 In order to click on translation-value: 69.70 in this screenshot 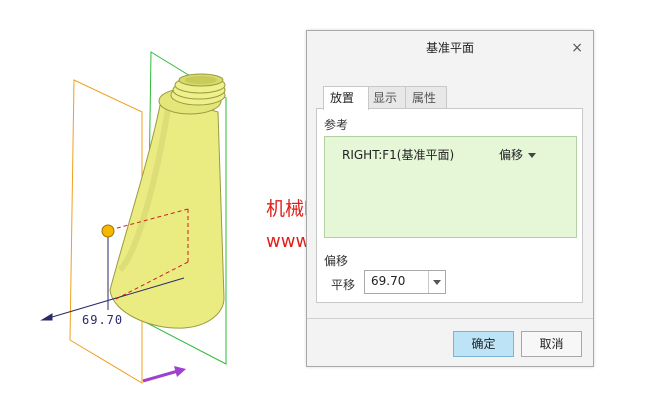, I will do `click(388, 281)`.